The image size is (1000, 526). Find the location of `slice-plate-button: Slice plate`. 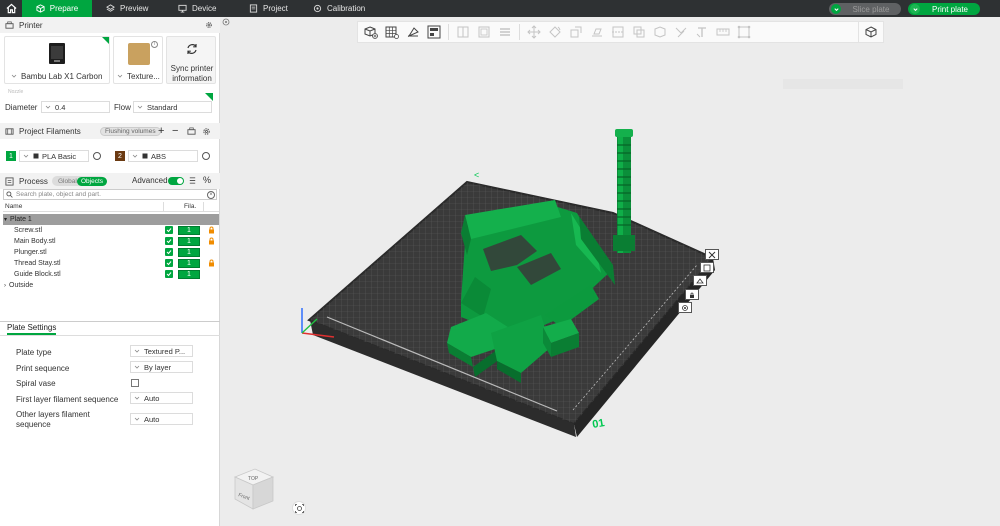

slice-plate-button: Slice plate is located at coordinates (865, 9).